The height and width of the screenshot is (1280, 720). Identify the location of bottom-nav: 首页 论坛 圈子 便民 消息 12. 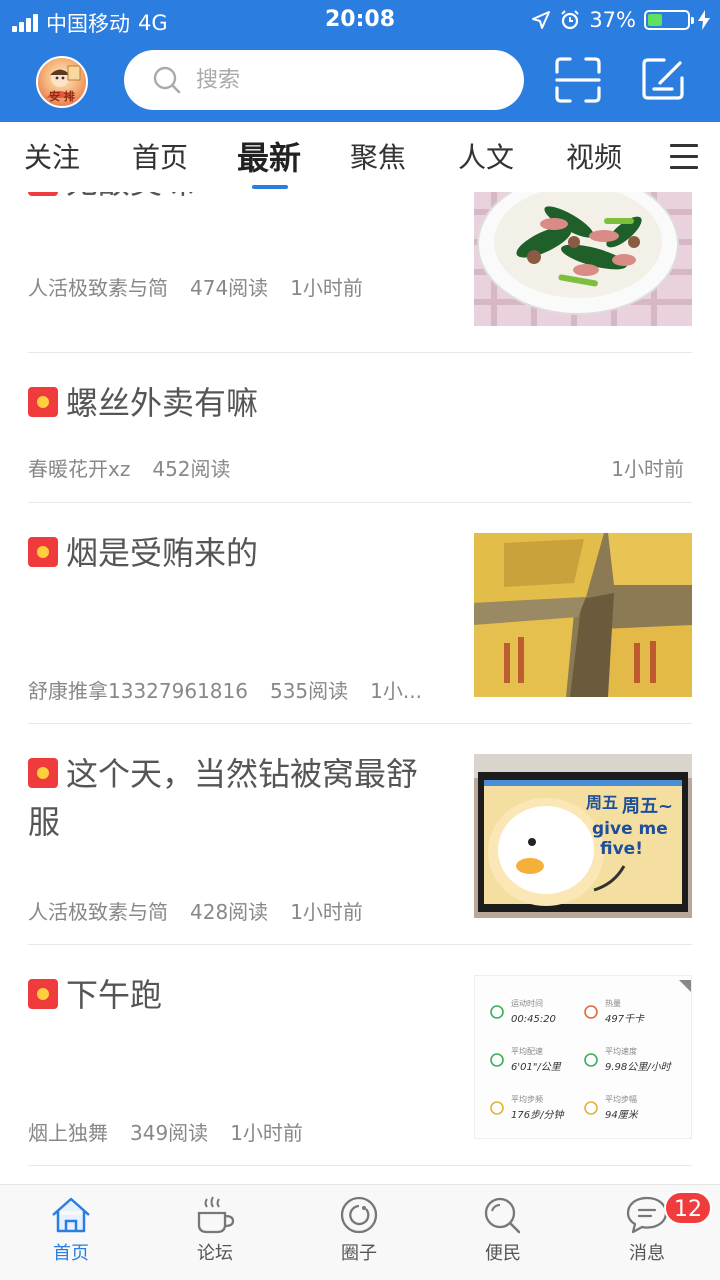
(360, 1232).